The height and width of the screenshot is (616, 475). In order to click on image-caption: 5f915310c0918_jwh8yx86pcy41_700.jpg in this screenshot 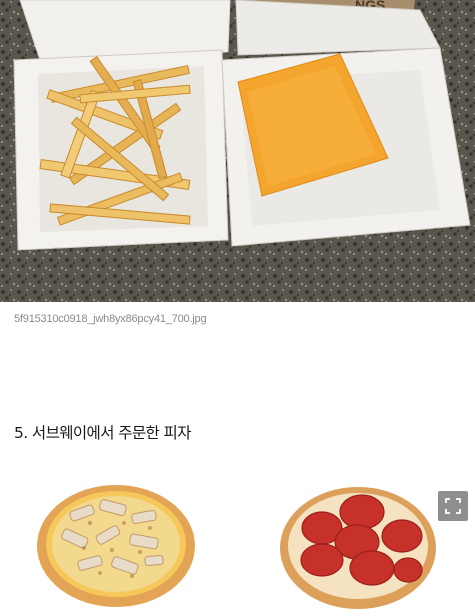, I will do `click(110, 319)`.